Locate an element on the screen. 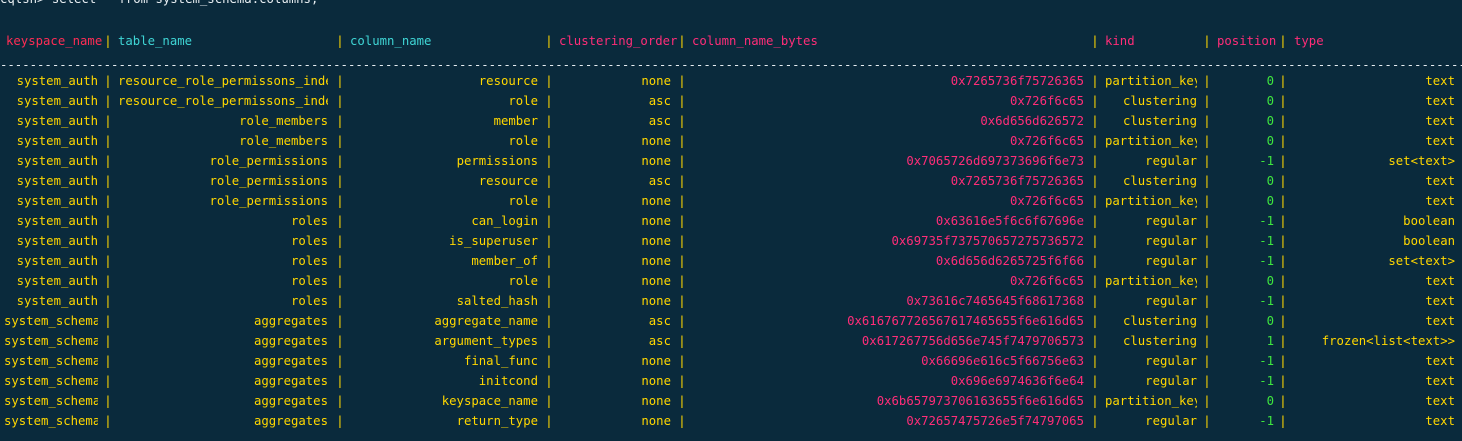 Image resolution: width=1462 pixels, height=441 pixels. cell-column-name: final_func is located at coordinates (500, 361).